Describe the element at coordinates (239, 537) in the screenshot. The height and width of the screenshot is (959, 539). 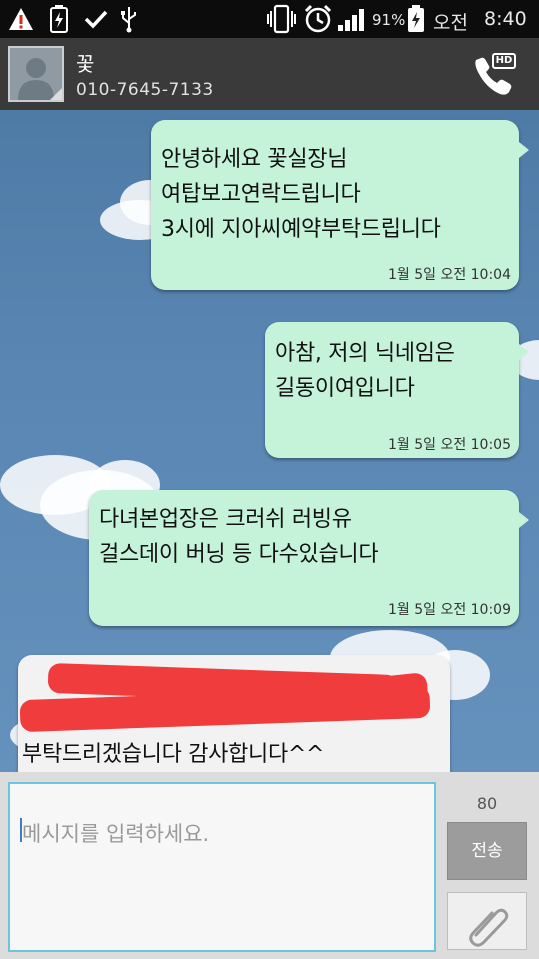
I see `message-text: 다녀본업장은 크러쉬 러빙유 걸스데이 버닝 등 다수있습니다` at that location.